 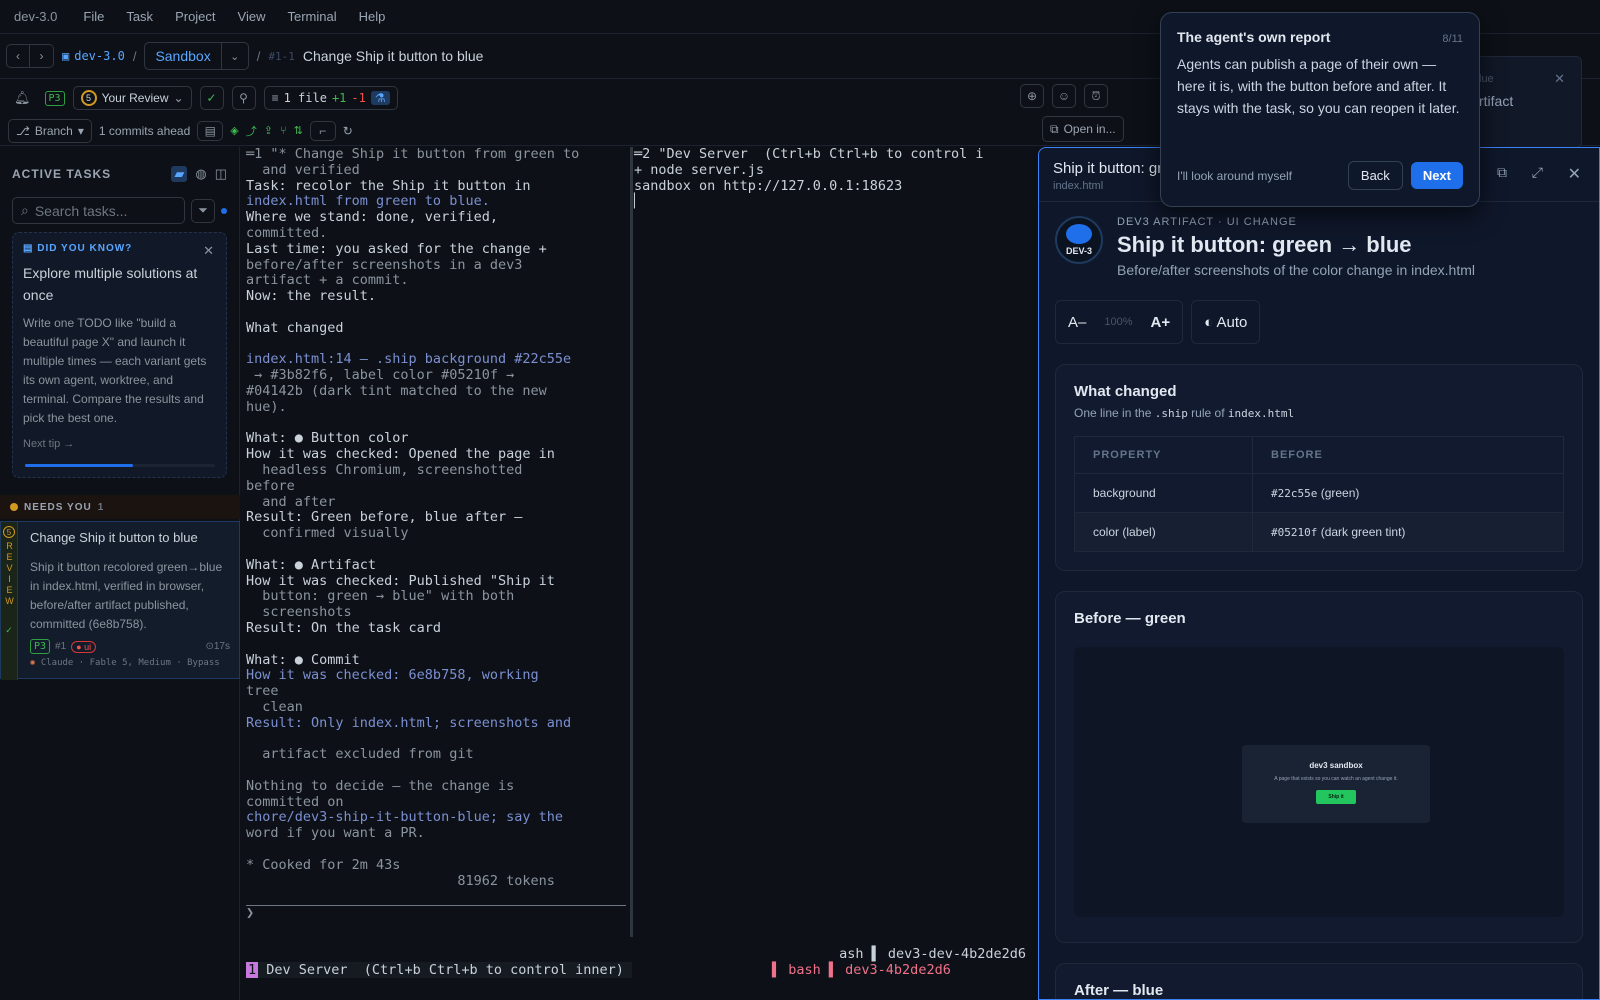 I want to click on forward-nav-button: ›, so click(x=42, y=56).